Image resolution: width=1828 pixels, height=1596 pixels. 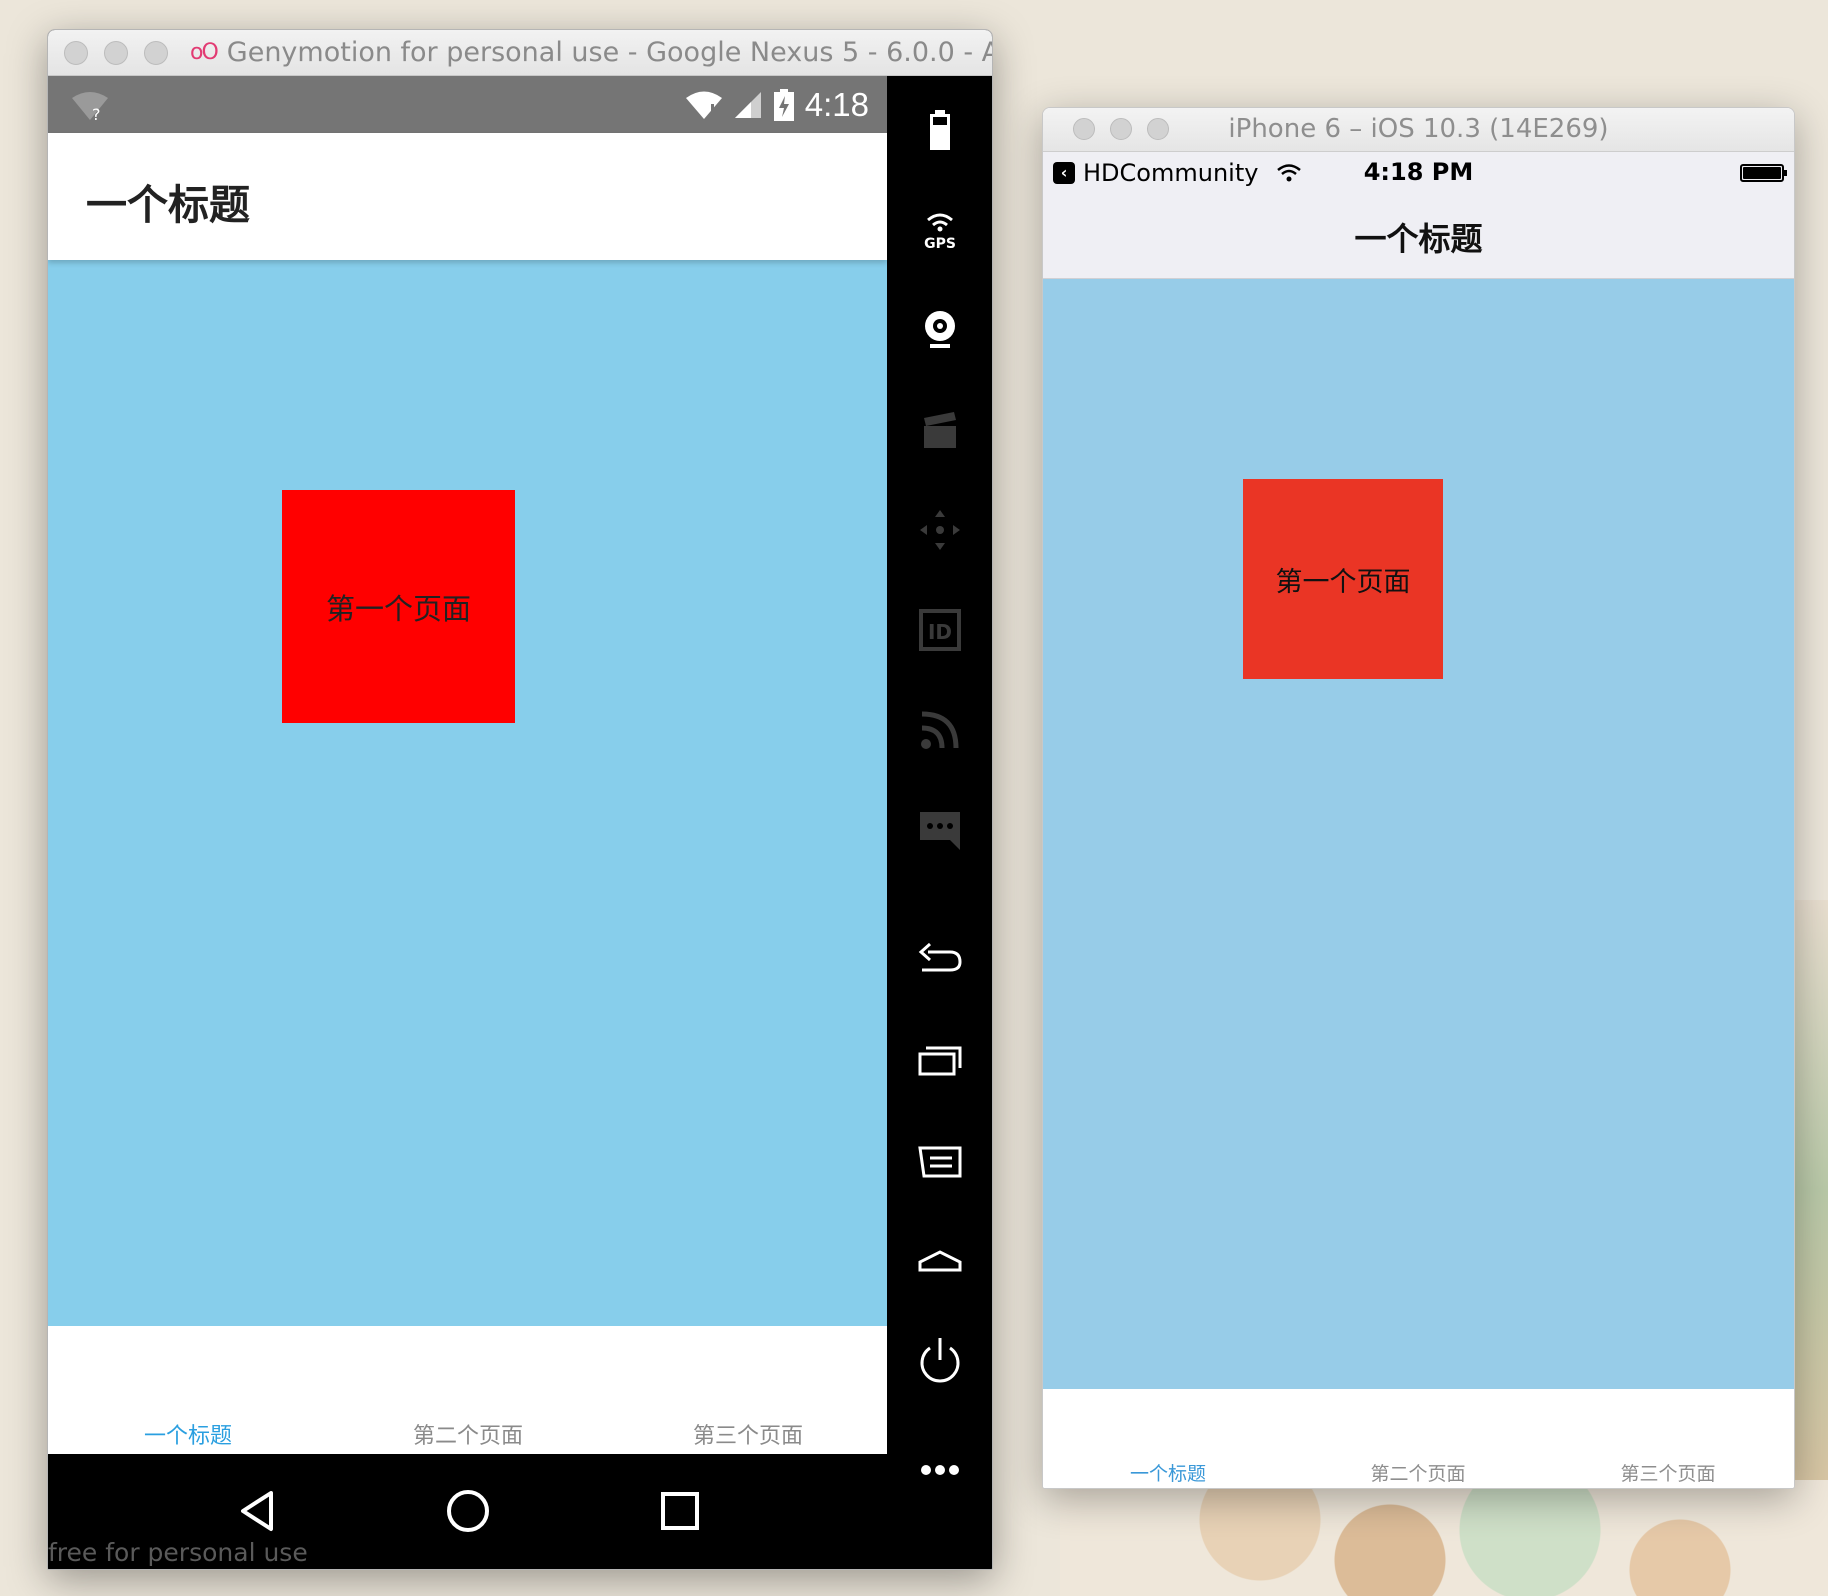 What do you see at coordinates (940, 1470) in the screenshot?
I see `more-icon` at bounding box center [940, 1470].